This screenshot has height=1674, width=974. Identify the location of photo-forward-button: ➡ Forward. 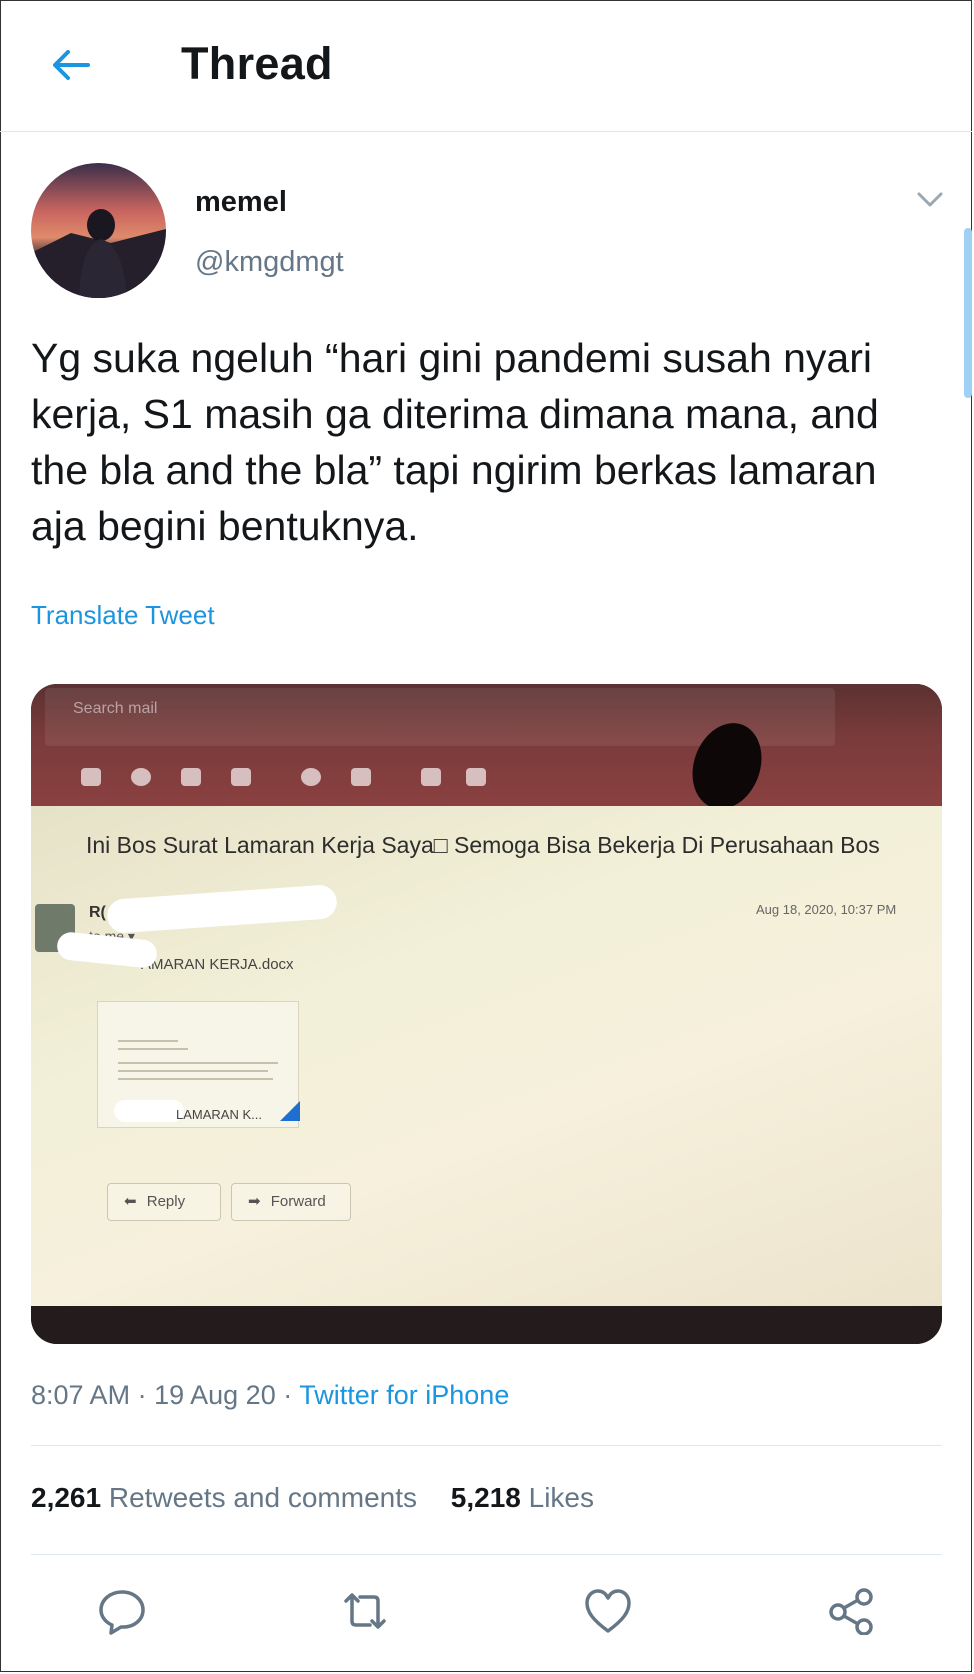
(291, 1202).